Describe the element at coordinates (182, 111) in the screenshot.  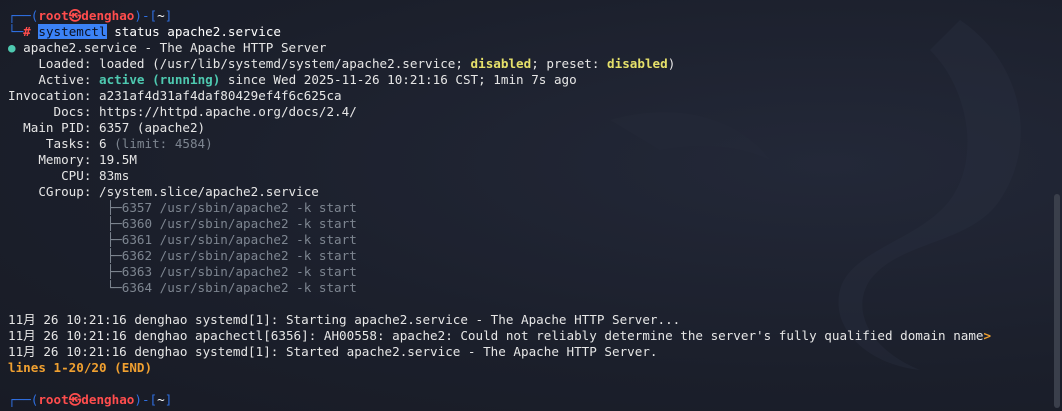
I see `docs-line: Docs: https://httpd.apache.org/docs/2.4/` at that location.